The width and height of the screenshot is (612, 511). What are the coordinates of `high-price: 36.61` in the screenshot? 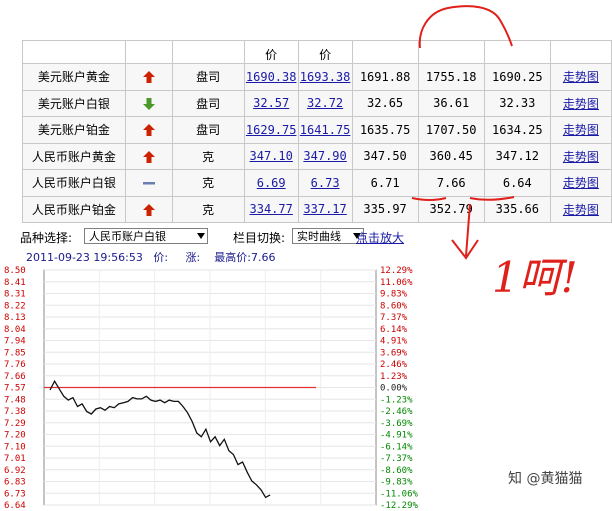 It's located at (451, 103).